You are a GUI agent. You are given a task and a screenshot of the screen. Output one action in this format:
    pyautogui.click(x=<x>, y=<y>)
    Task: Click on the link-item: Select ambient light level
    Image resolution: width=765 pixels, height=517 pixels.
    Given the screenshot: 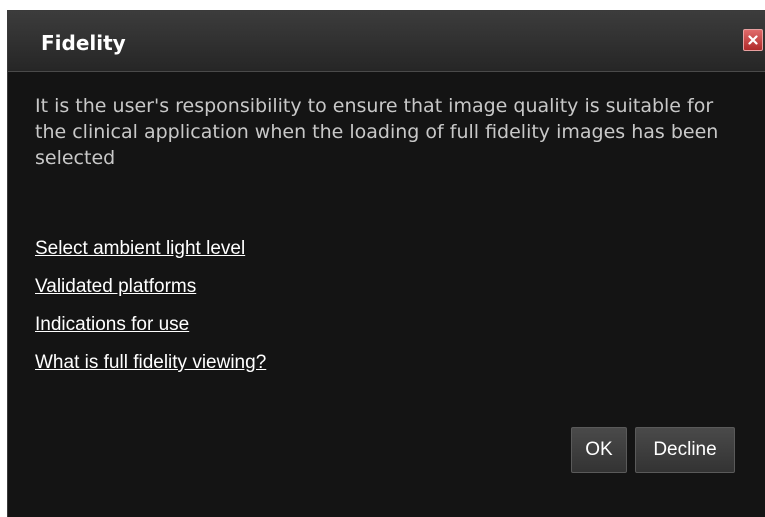 What is the action you would take?
    pyautogui.click(x=150, y=254)
    